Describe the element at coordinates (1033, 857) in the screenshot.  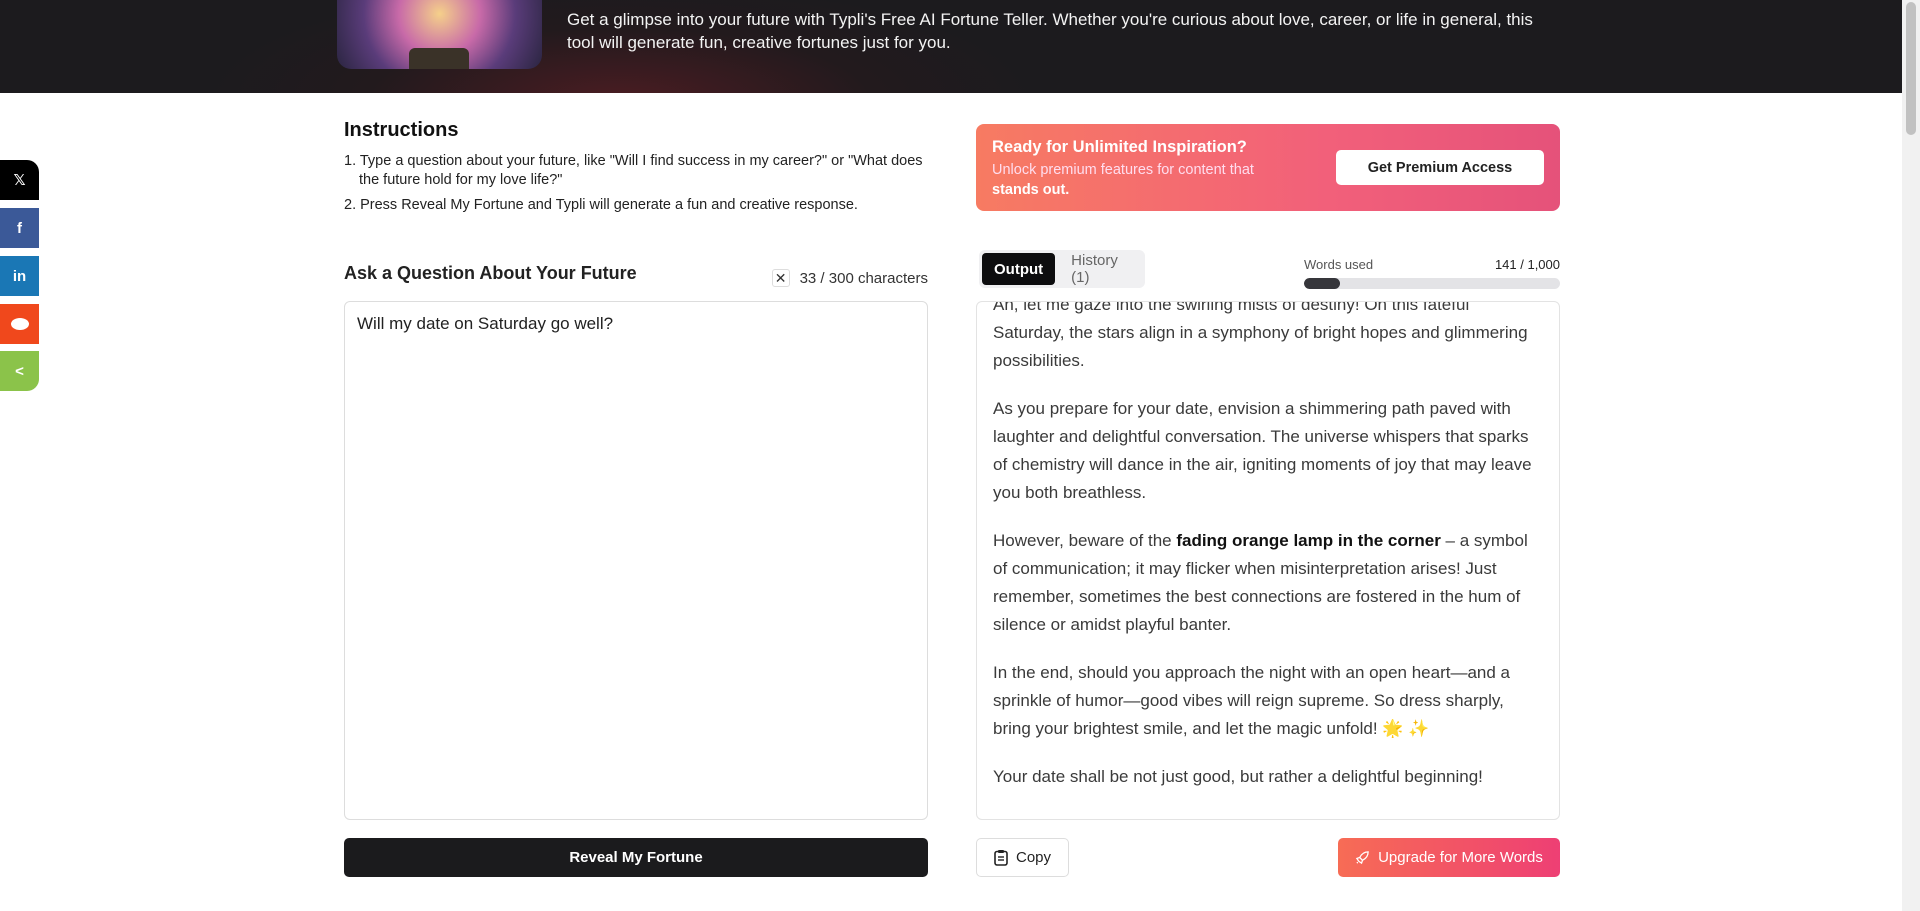
I see `copy-label: Copy` at that location.